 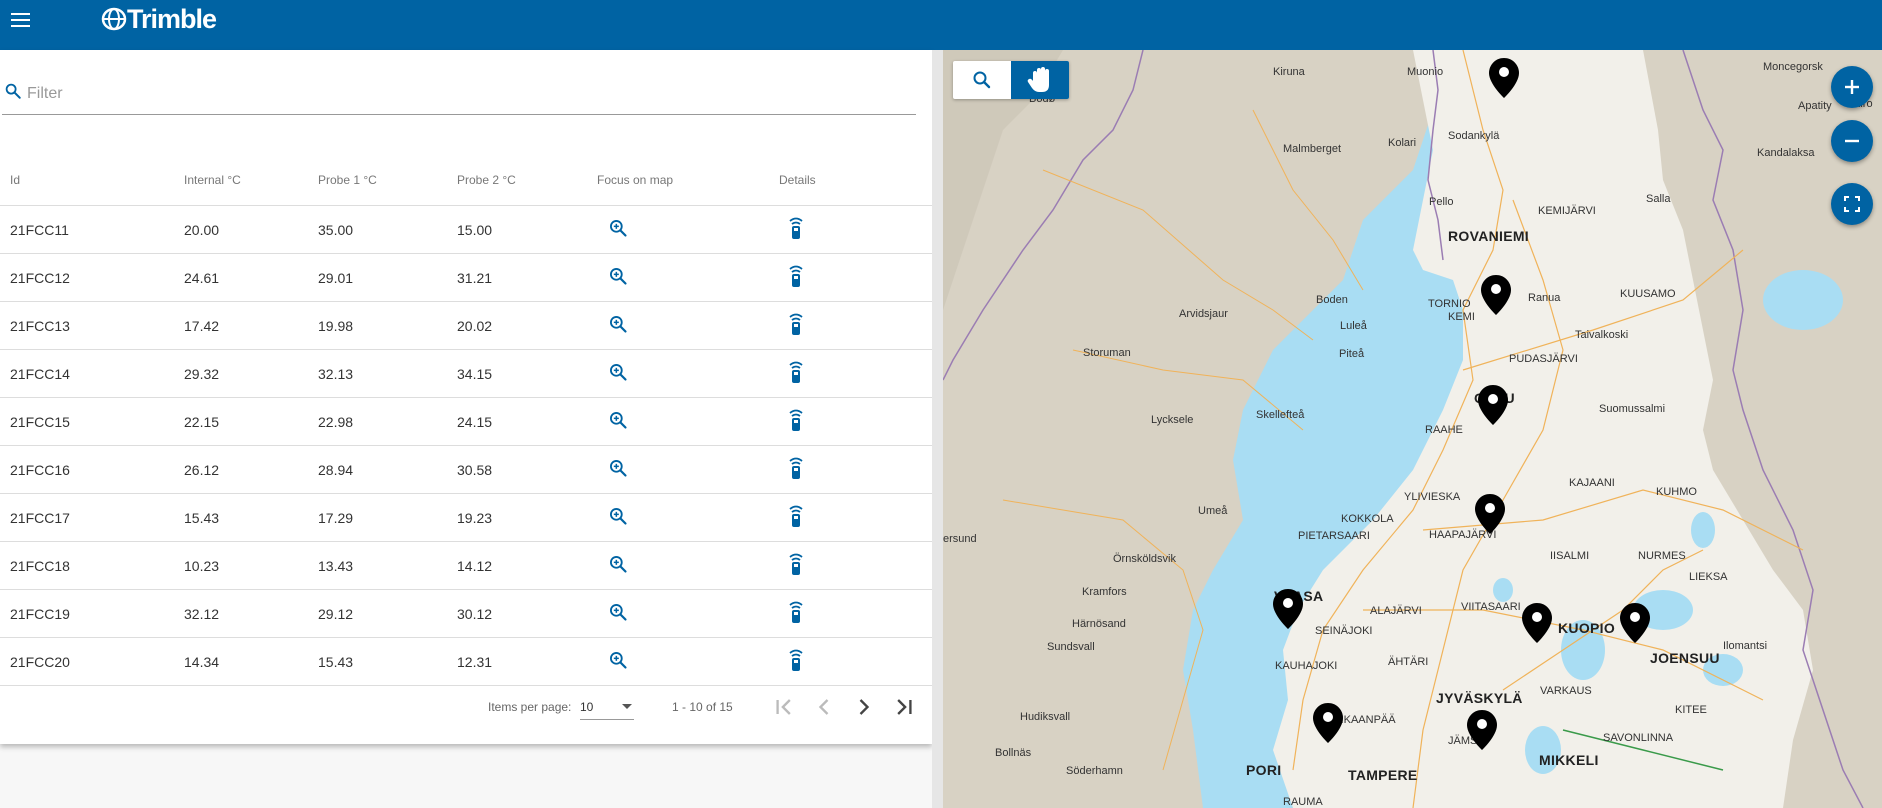 I want to click on filter-field, so click(x=459, y=96).